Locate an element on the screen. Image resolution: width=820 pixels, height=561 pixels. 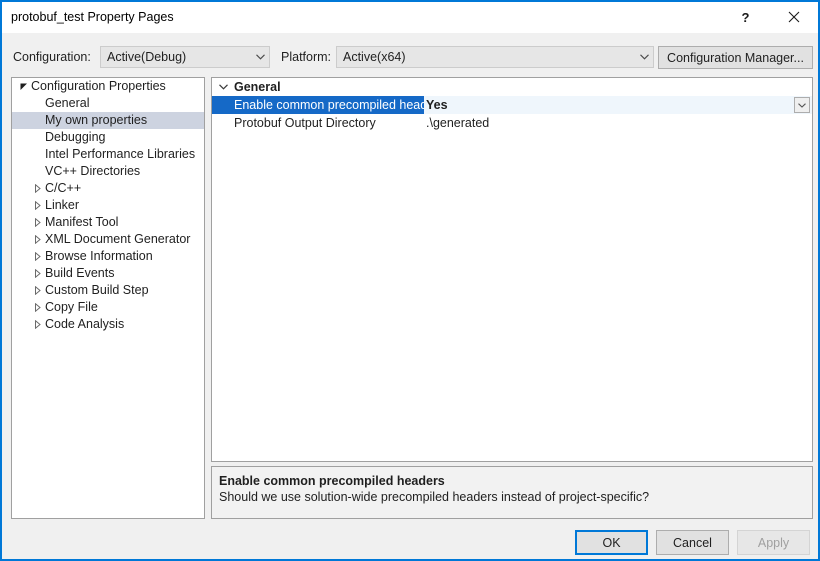
triangle-expanded-icon is located at coordinates (24, 86).